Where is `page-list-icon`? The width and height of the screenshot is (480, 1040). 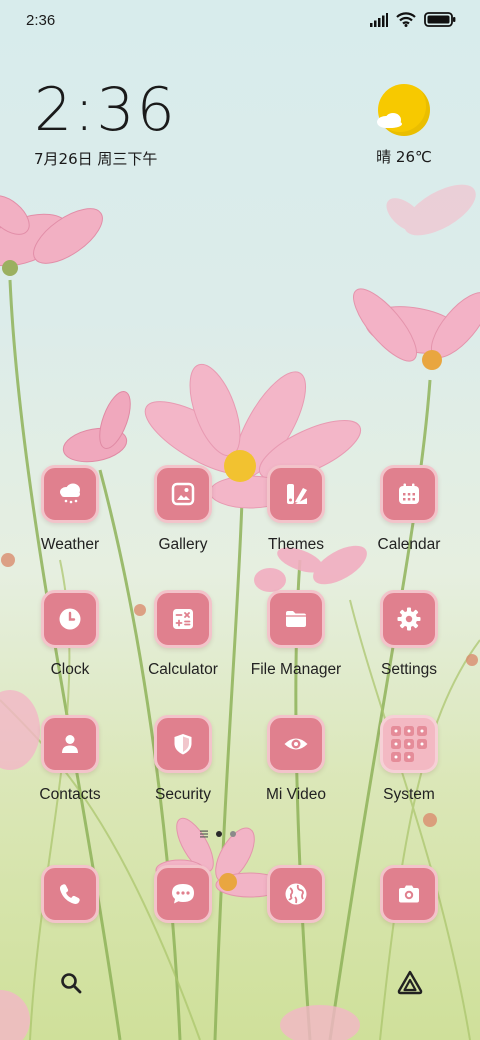
page-list-icon is located at coordinates (204, 834).